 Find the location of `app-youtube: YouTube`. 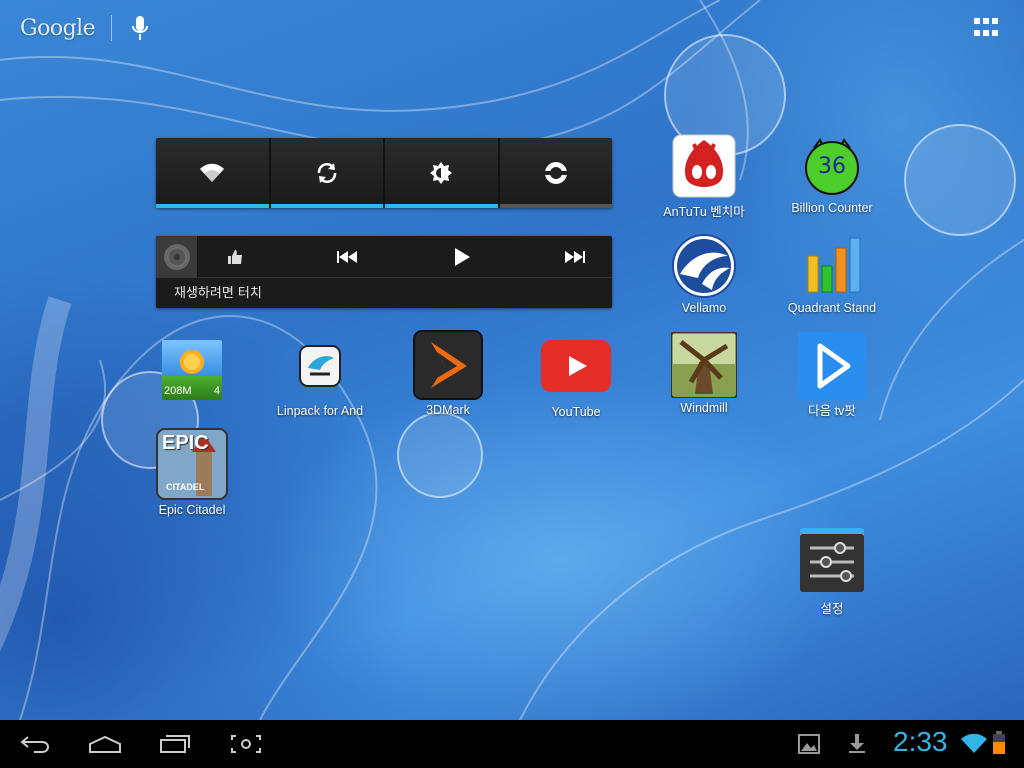

app-youtube: YouTube is located at coordinates (576, 379).